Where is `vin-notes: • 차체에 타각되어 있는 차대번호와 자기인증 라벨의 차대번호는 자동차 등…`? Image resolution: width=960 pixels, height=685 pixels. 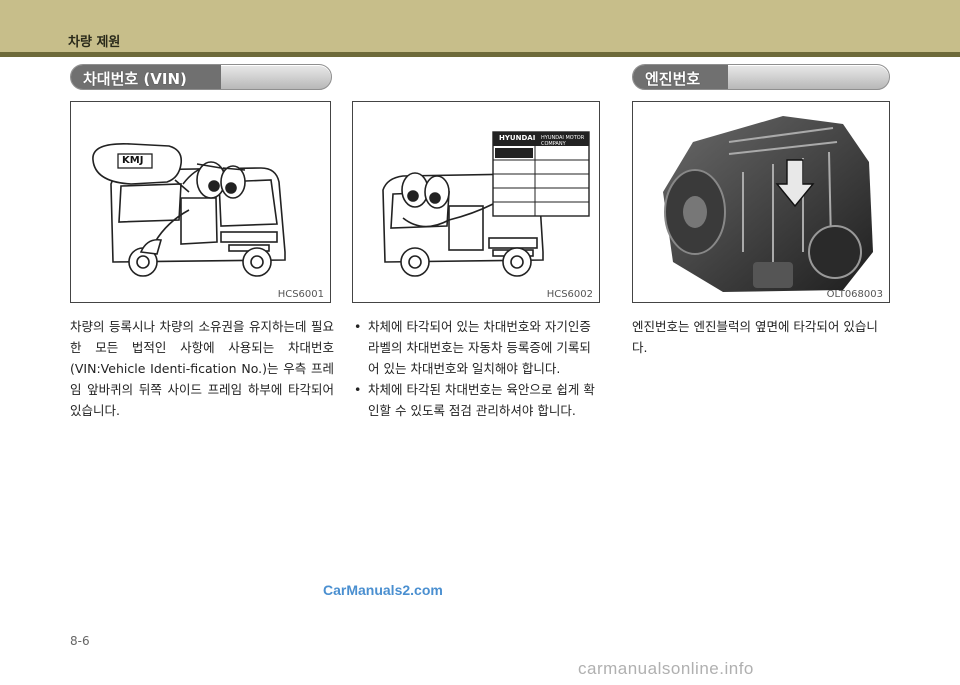 vin-notes: • 차체에 타각되어 있는 차대번호와 자기인증 라벨의 차대번호는 자동차 등… is located at coordinates (477, 368).